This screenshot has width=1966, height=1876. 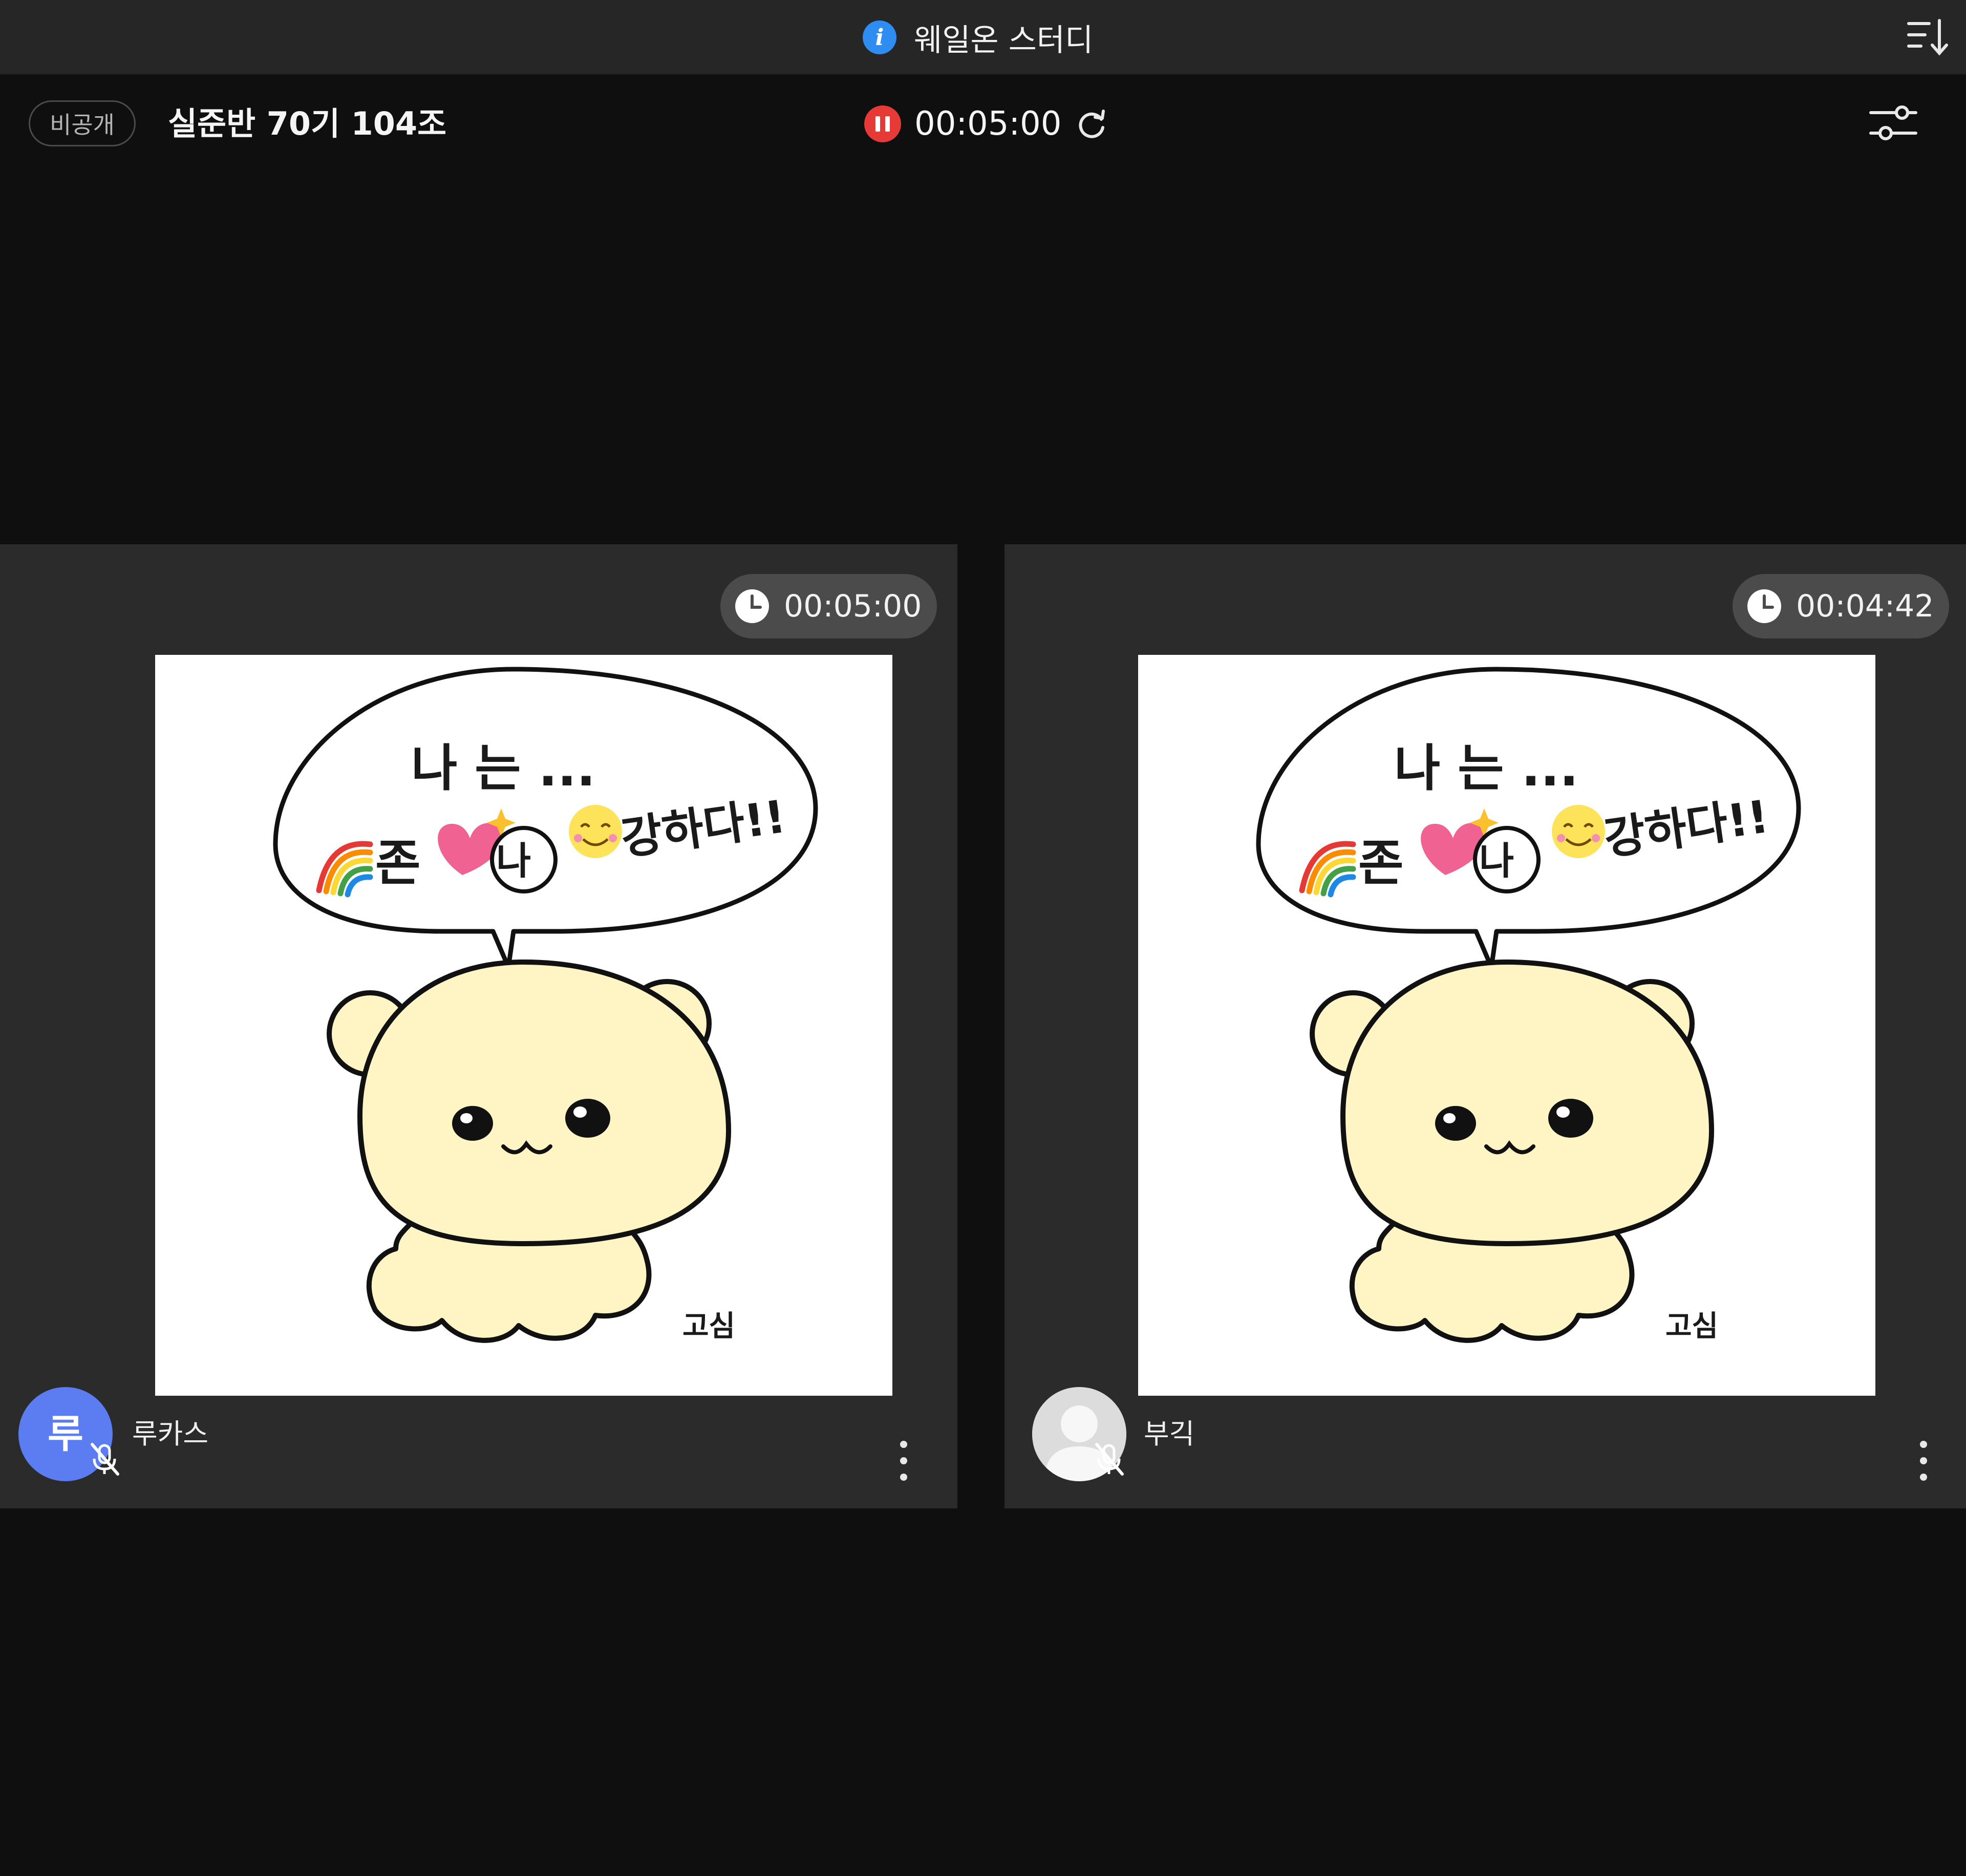 I want to click on study-time-chip: 00:04:42, so click(x=1841, y=606).